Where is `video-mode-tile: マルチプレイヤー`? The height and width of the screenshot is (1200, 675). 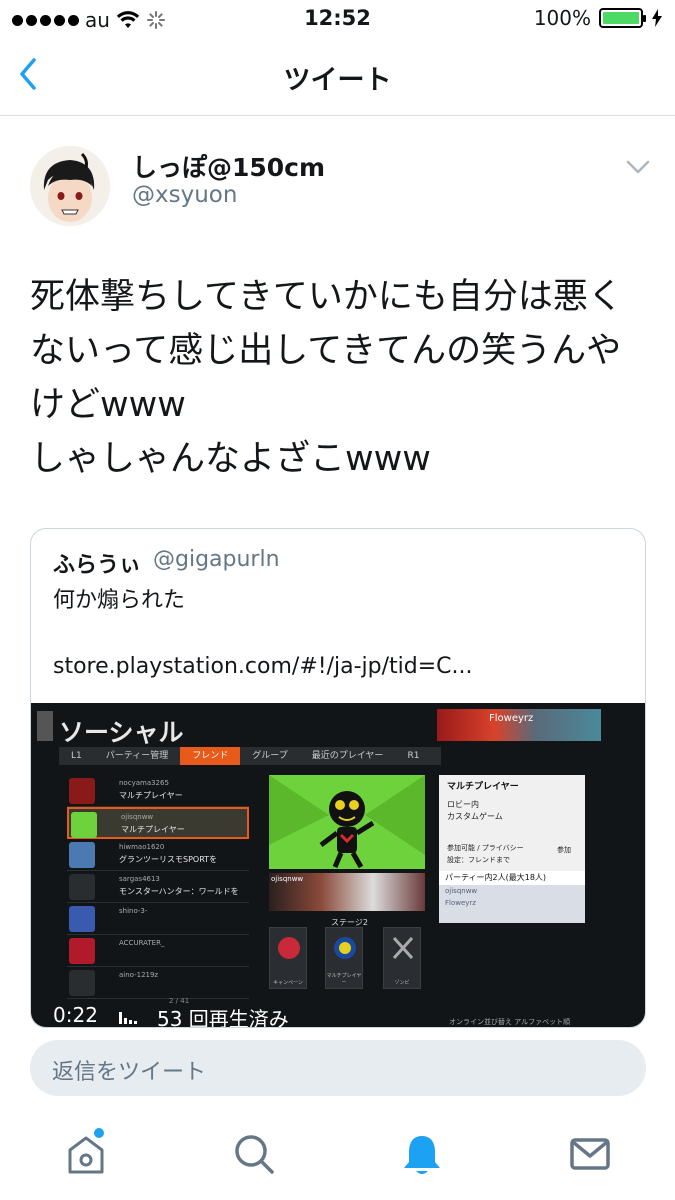 video-mode-tile: マルチプレイヤー is located at coordinates (344, 958).